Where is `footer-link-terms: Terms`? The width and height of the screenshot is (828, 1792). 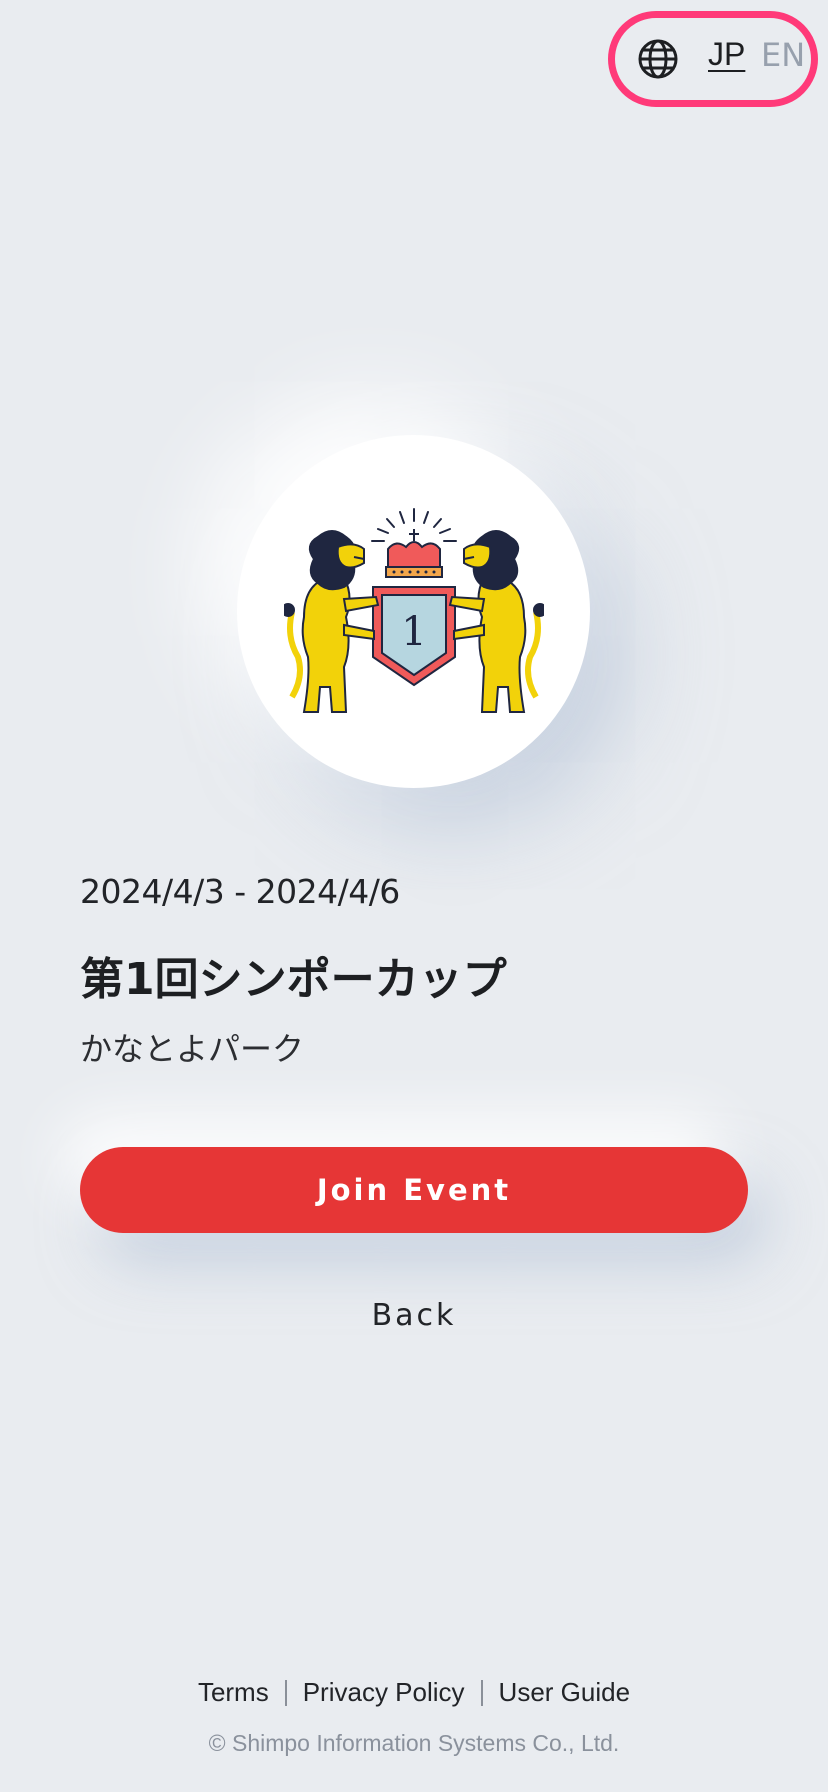 footer-link-terms: Terms is located at coordinates (233, 1692).